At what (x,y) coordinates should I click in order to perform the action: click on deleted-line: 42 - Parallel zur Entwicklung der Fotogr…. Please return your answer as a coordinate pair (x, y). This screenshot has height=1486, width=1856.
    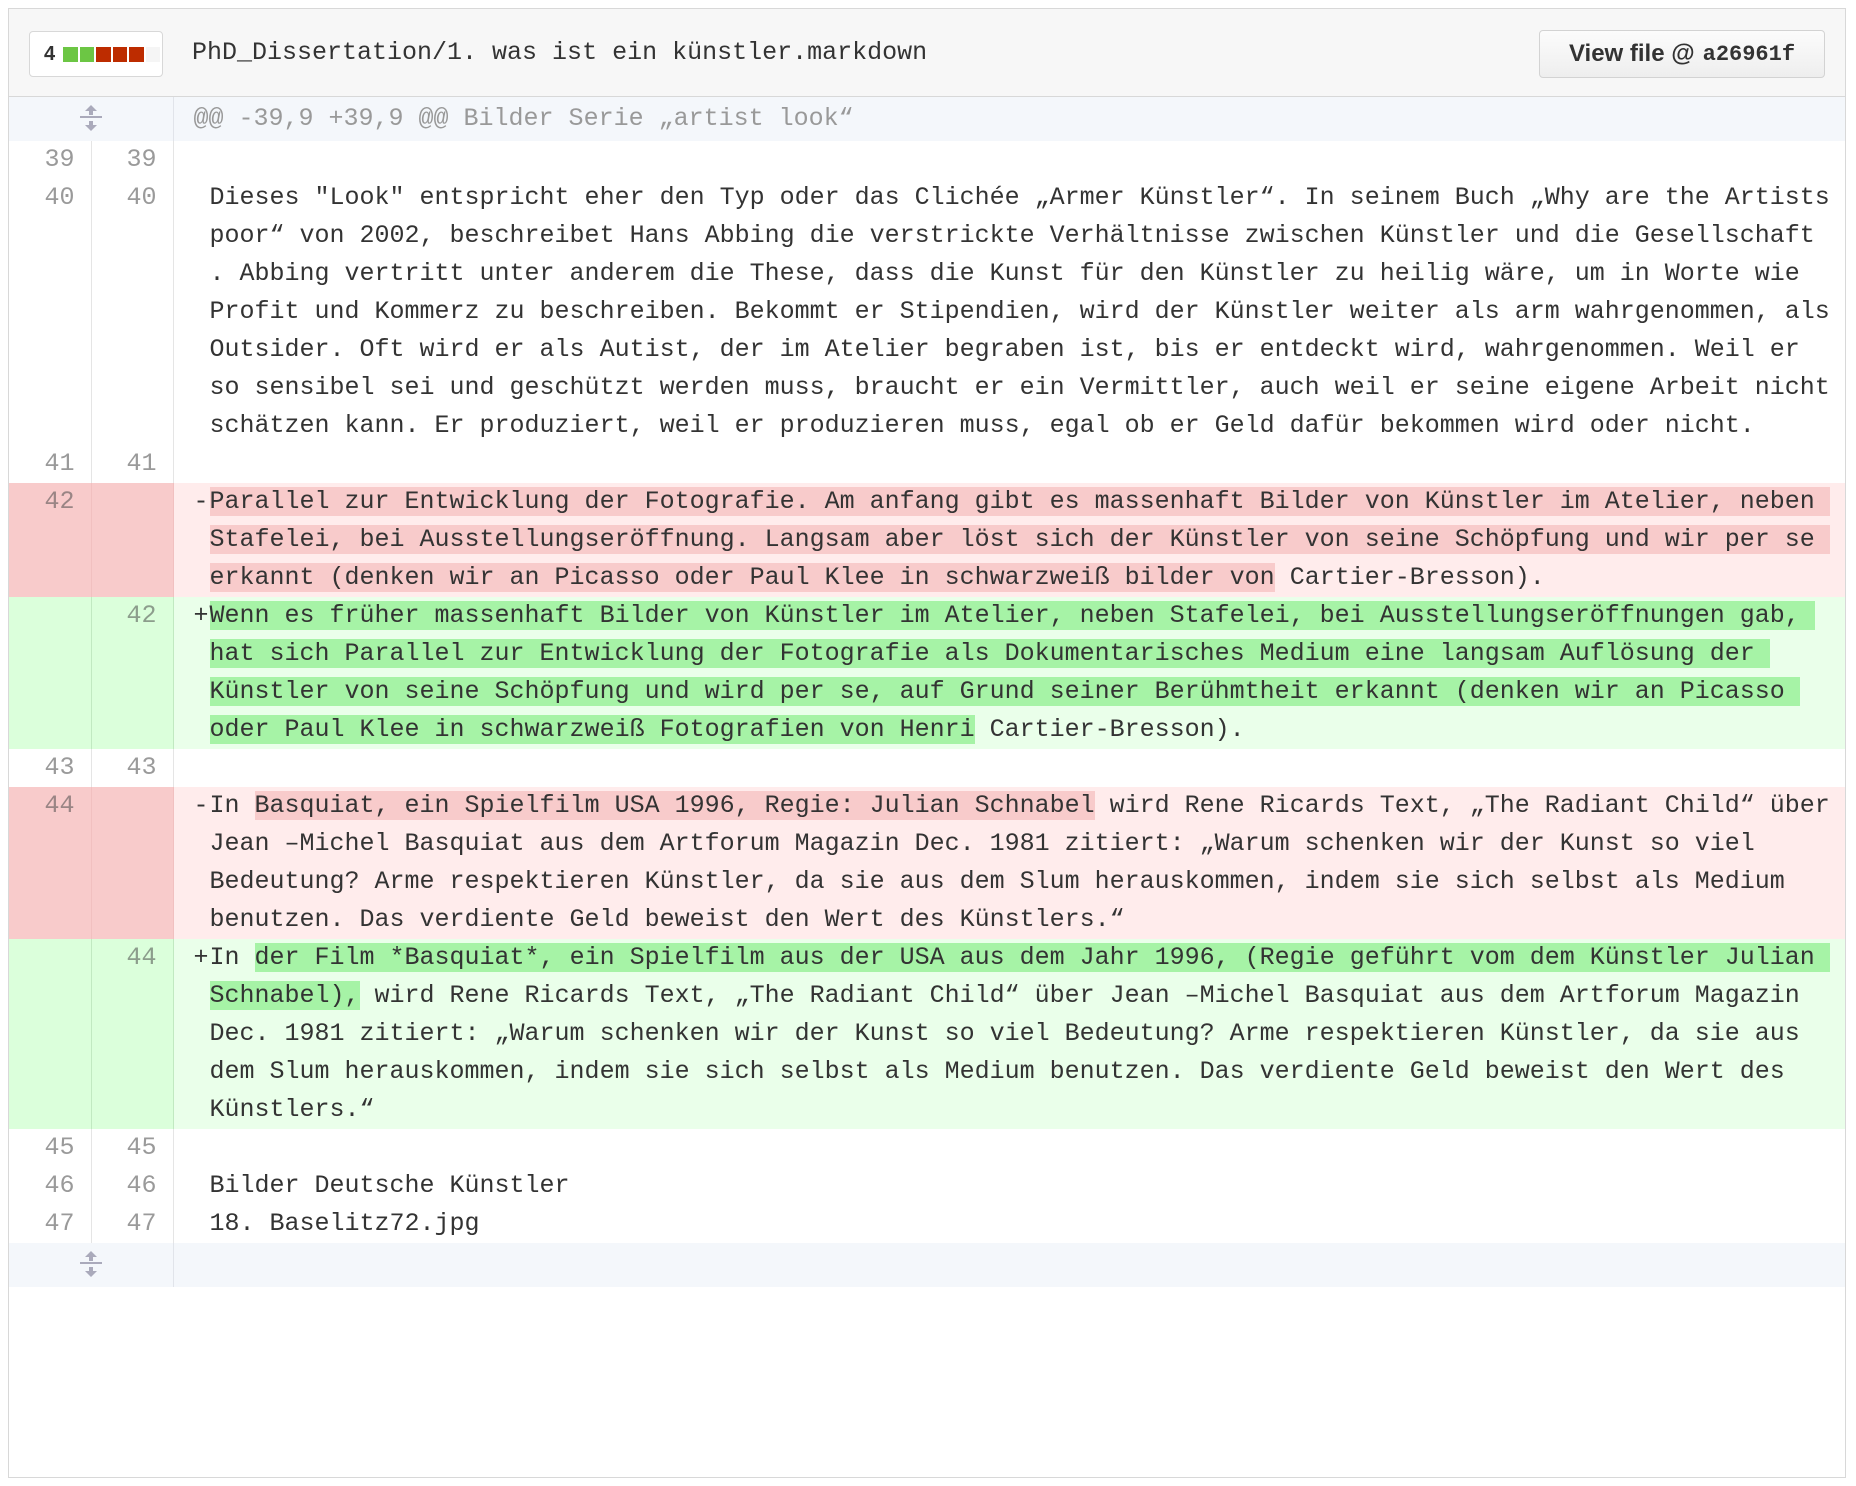
    Looking at the image, I should click on (927, 540).